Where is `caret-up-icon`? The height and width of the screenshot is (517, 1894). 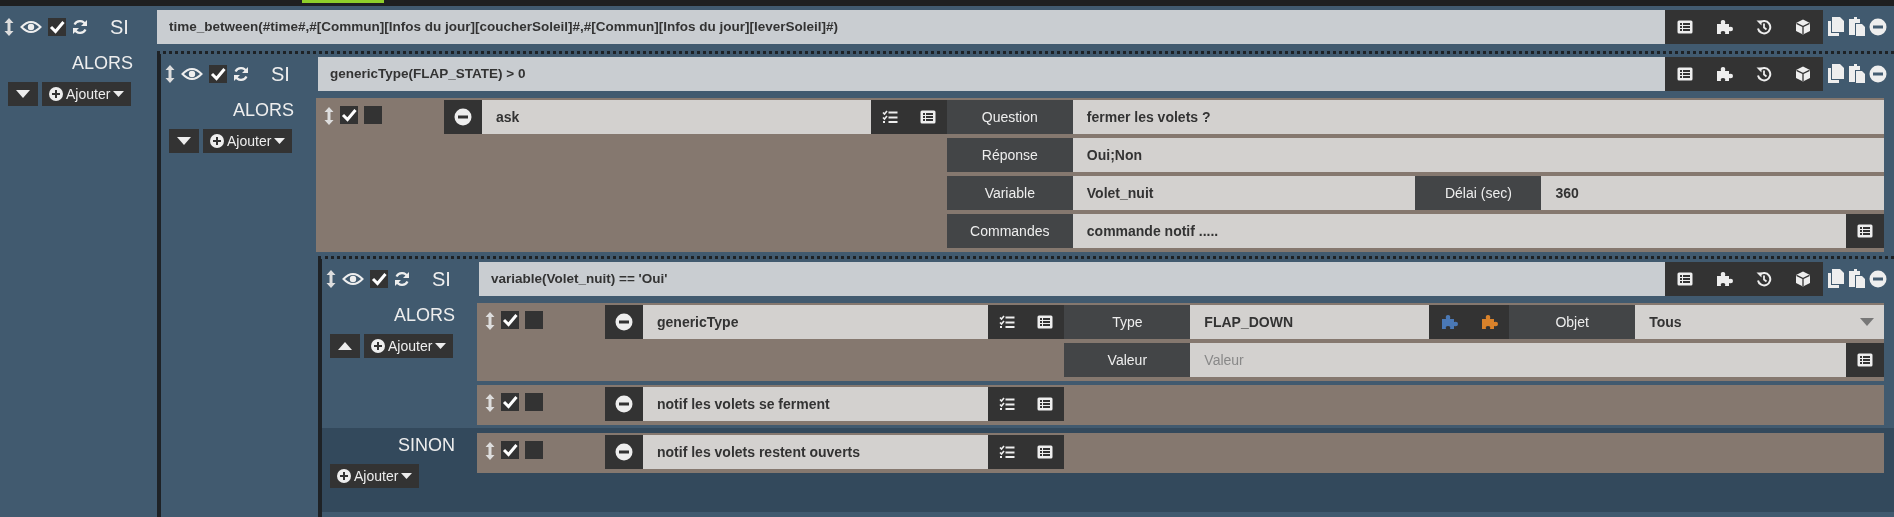 caret-up-icon is located at coordinates (345, 346).